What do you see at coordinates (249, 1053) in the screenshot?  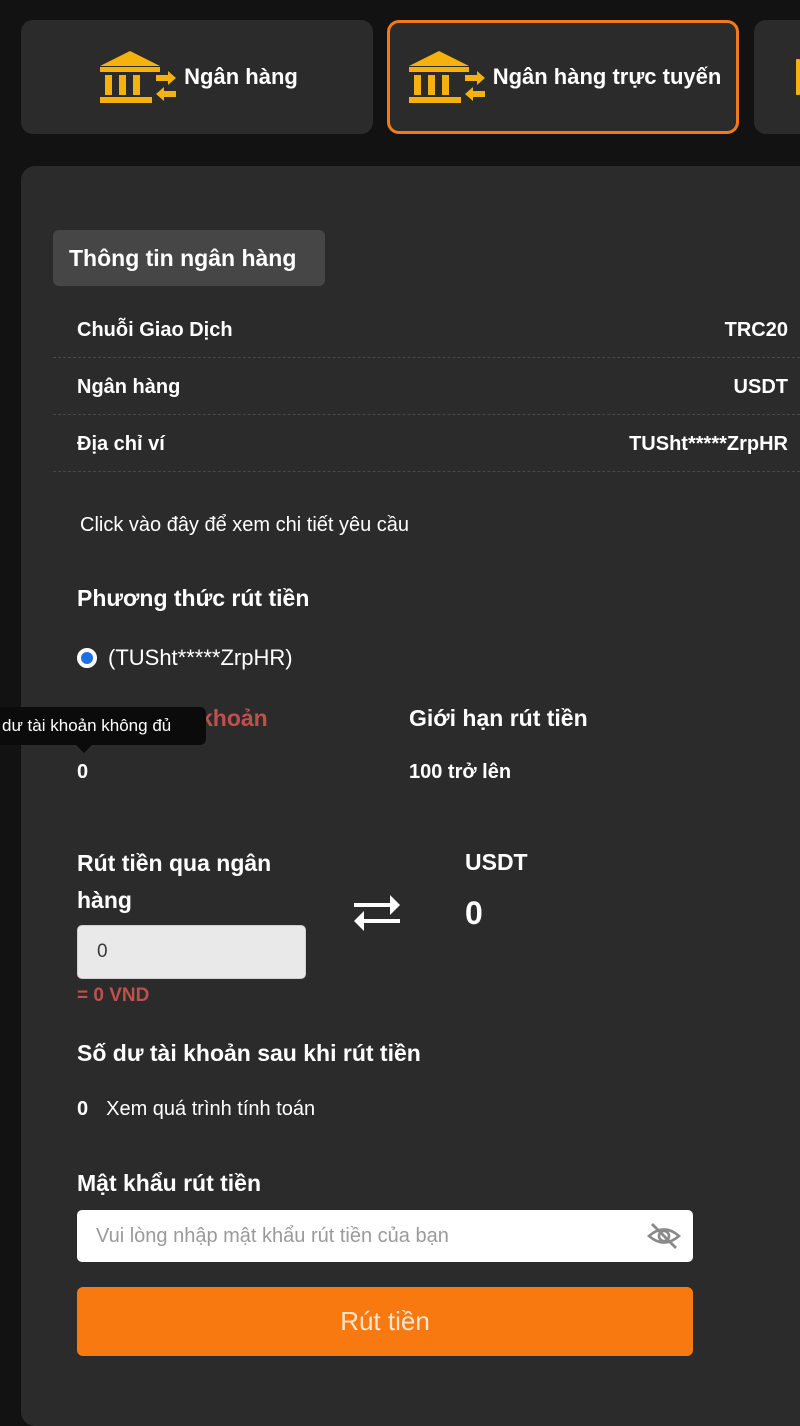 I see `after-balance-title: Số dư tài khoản sau khi rút tiền` at bounding box center [249, 1053].